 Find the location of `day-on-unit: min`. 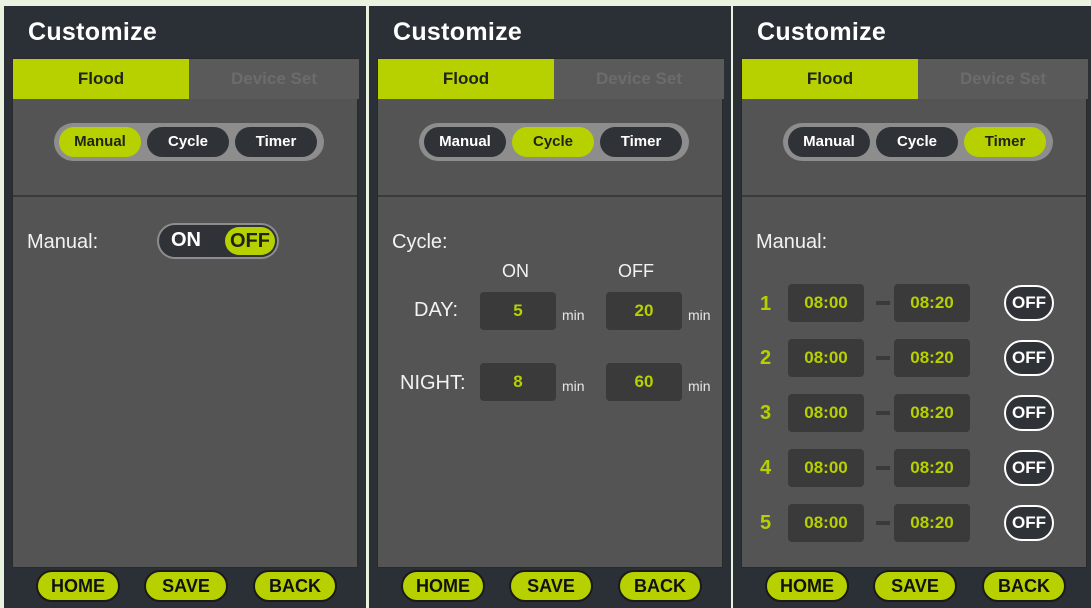

day-on-unit: min is located at coordinates (573, 315).